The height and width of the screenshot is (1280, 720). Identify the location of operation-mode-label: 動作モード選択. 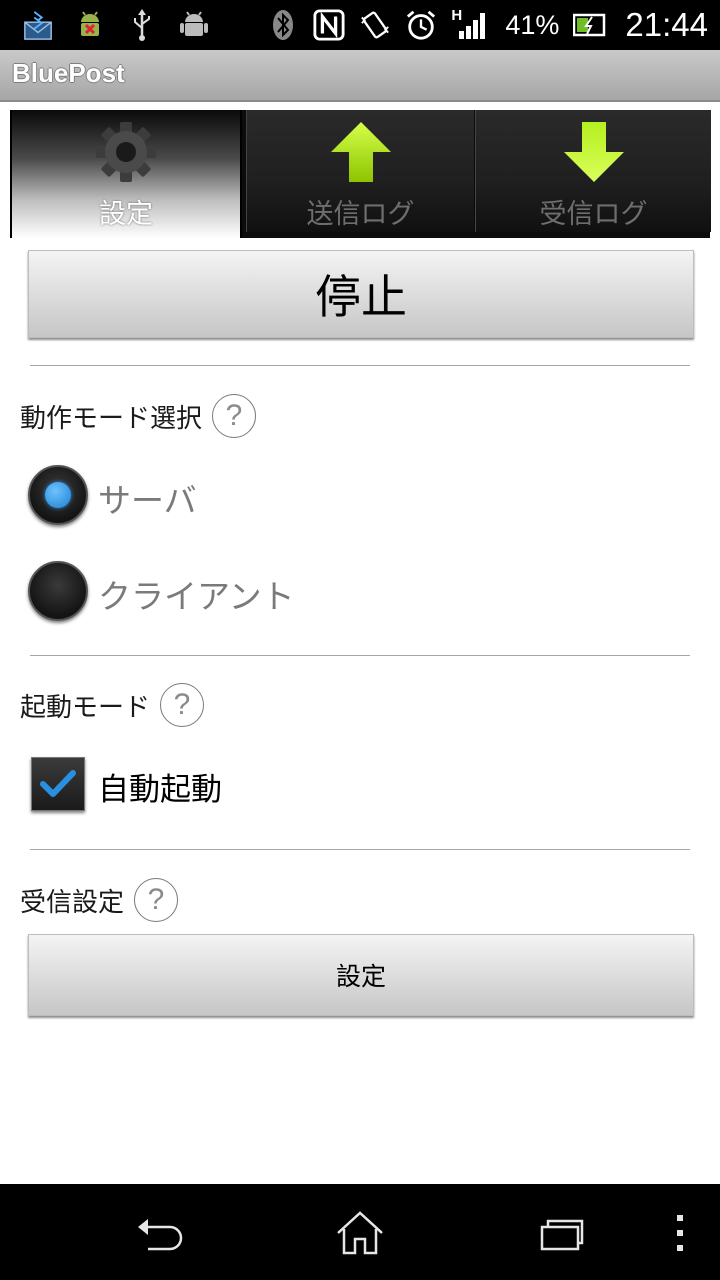
(111, 418).